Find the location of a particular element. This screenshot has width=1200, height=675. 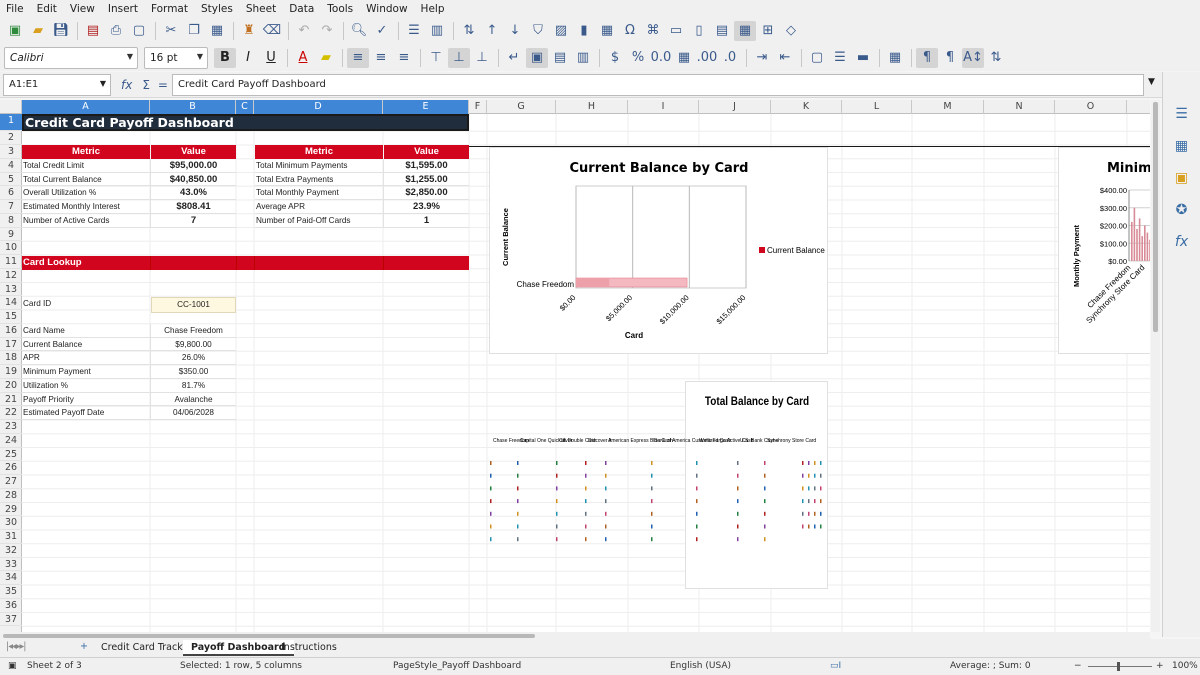

row-header-29: 29 is located at coordinates (11, 510).